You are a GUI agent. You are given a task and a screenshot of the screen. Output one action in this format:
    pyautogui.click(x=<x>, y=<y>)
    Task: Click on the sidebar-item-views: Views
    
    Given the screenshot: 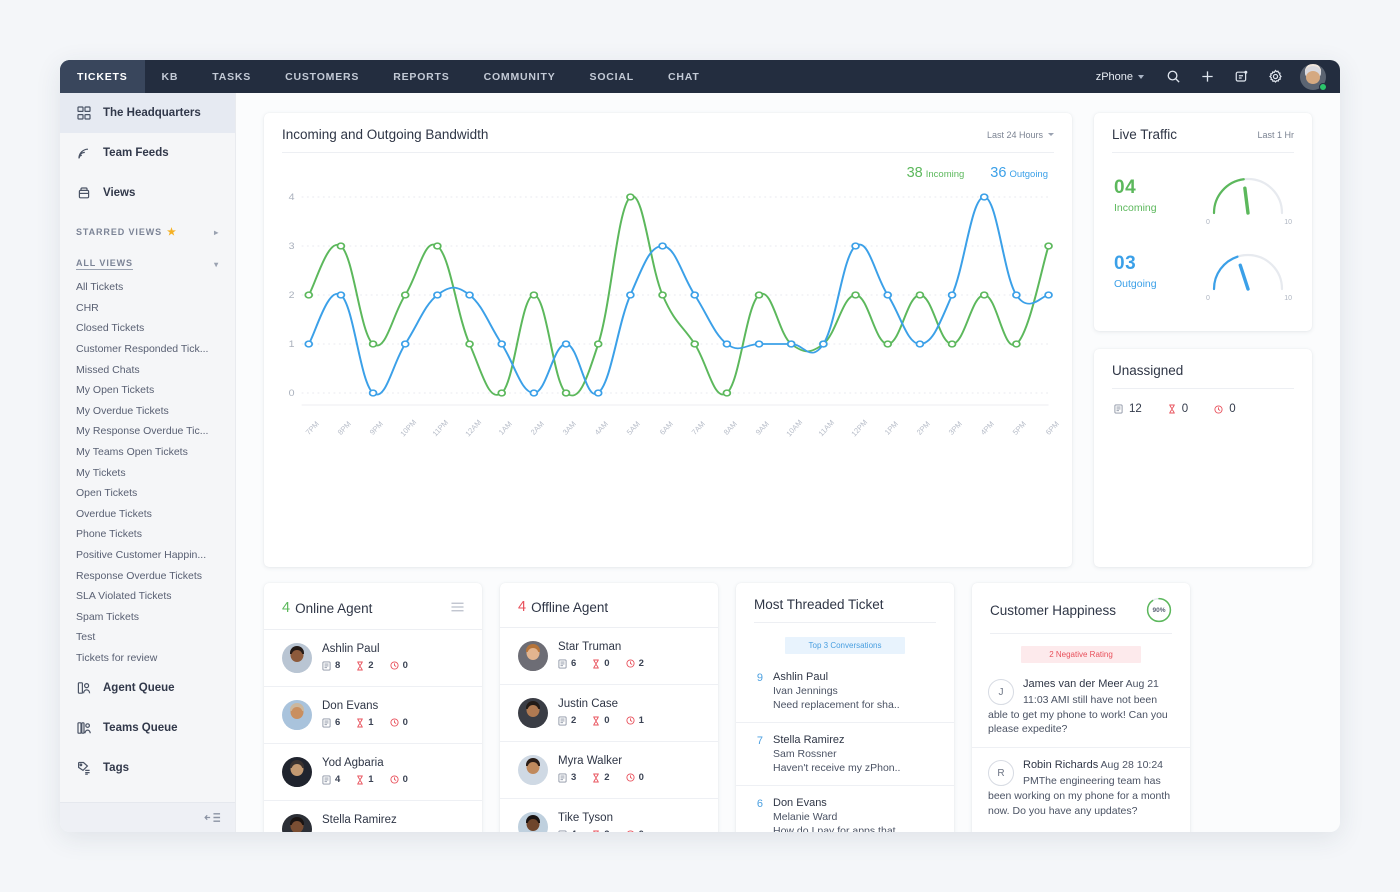 What is the action you would take?
    pyautogui.click(x=147, y=193)
    